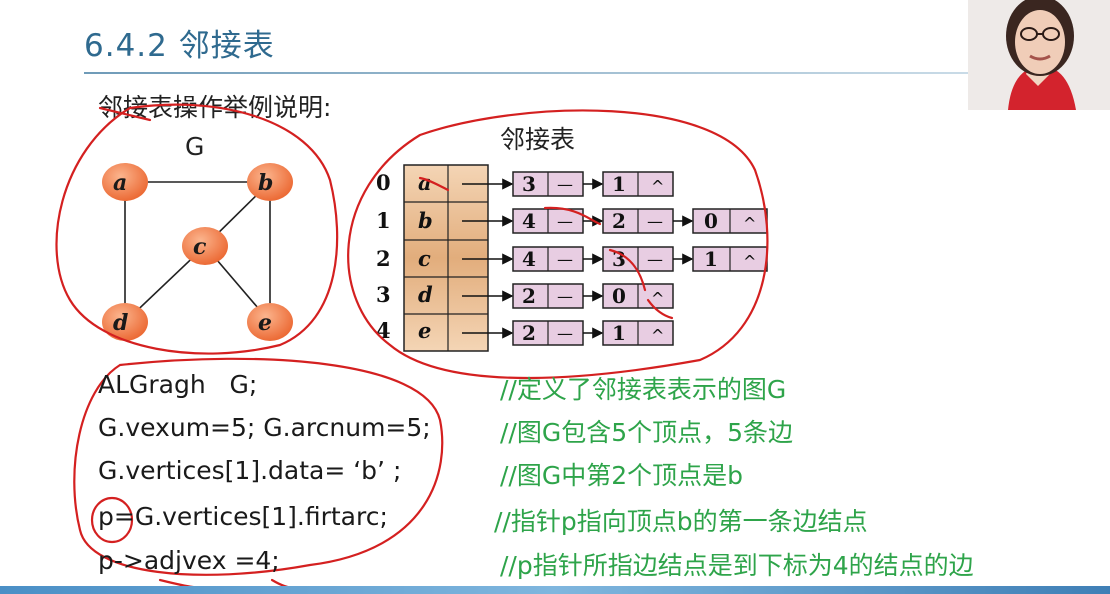 Image resolution: width=1110 pixels, height=594 pixels. What do you see at coordinates (425, 294) in the screenshot?
I see `head-vertex-d: d` at bounding box center [425, 294].